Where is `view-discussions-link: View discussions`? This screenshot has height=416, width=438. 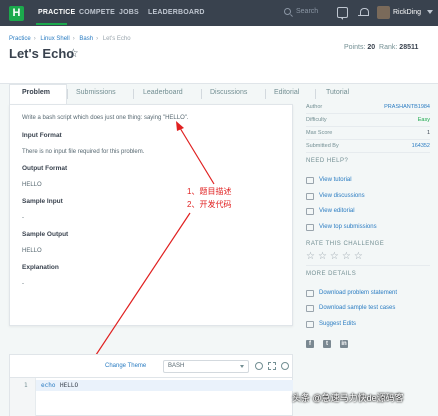
view-discussions-link: View discussions is located at coordinates (342, 196).